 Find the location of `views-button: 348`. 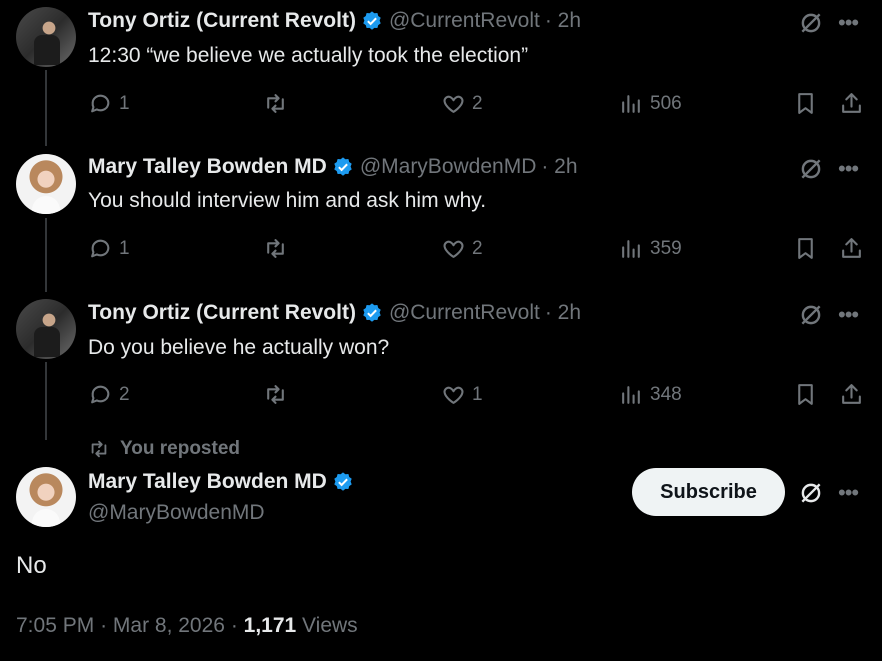

views-button: 348 is located at coordinates (650, 394).